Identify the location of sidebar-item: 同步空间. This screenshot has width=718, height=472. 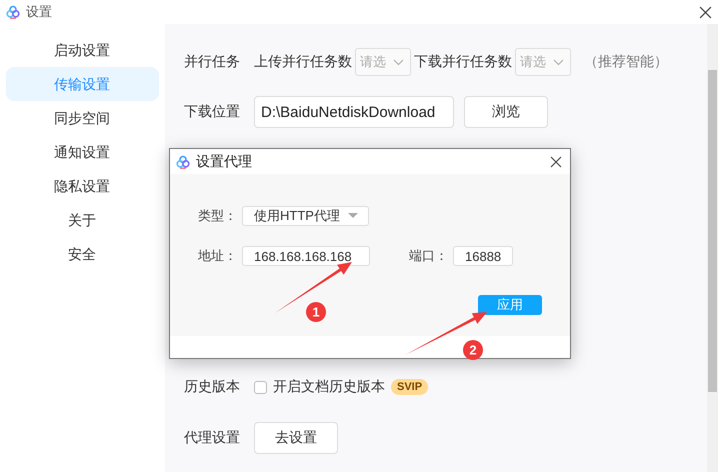
(82, 118).